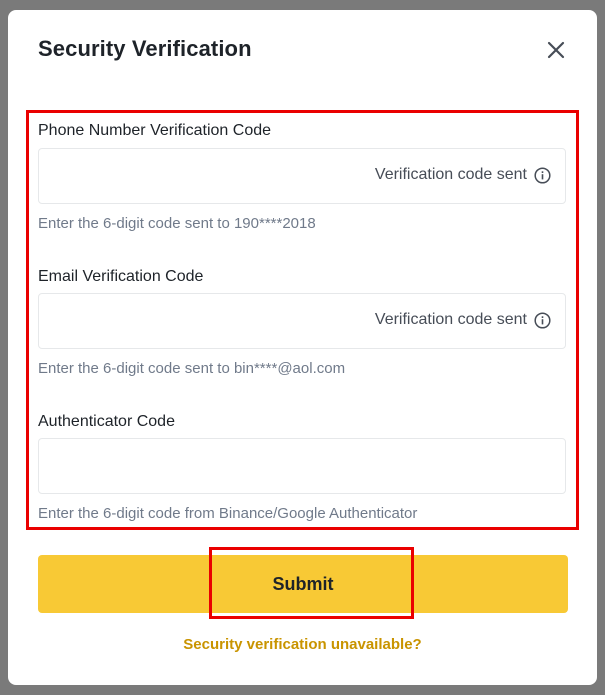 The width and height of the screenshot is (605, 695). I want to click on authenticator-code-field, so click(302, 466).